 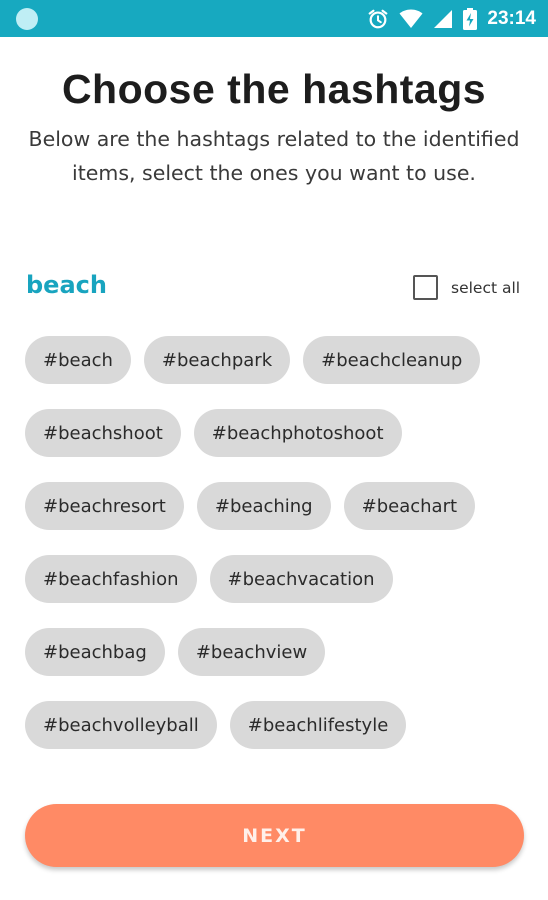 What do you see at coordinates (78, 360) in the screenshot?
I see `hashtag-chip: #beach` at bounding box center [78, 360].